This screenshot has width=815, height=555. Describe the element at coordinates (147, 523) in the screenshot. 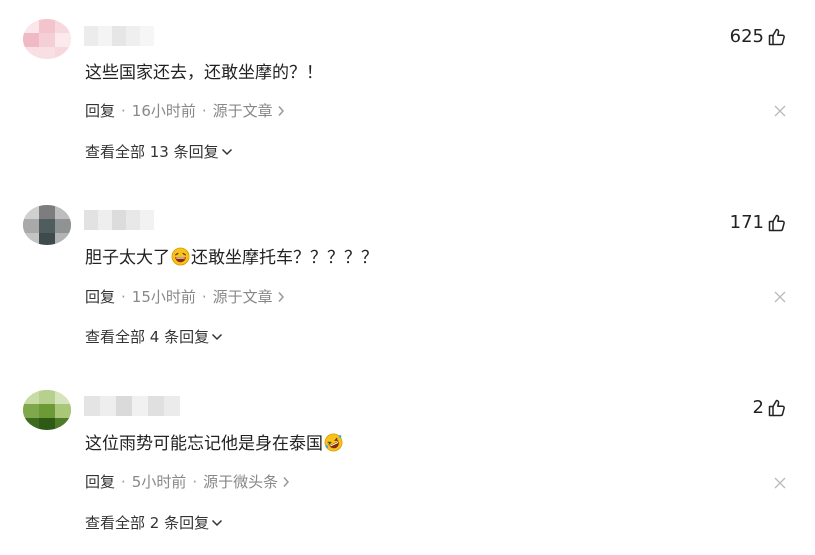

I see `view-all-label: 查看全部 2 条回复` at that location.